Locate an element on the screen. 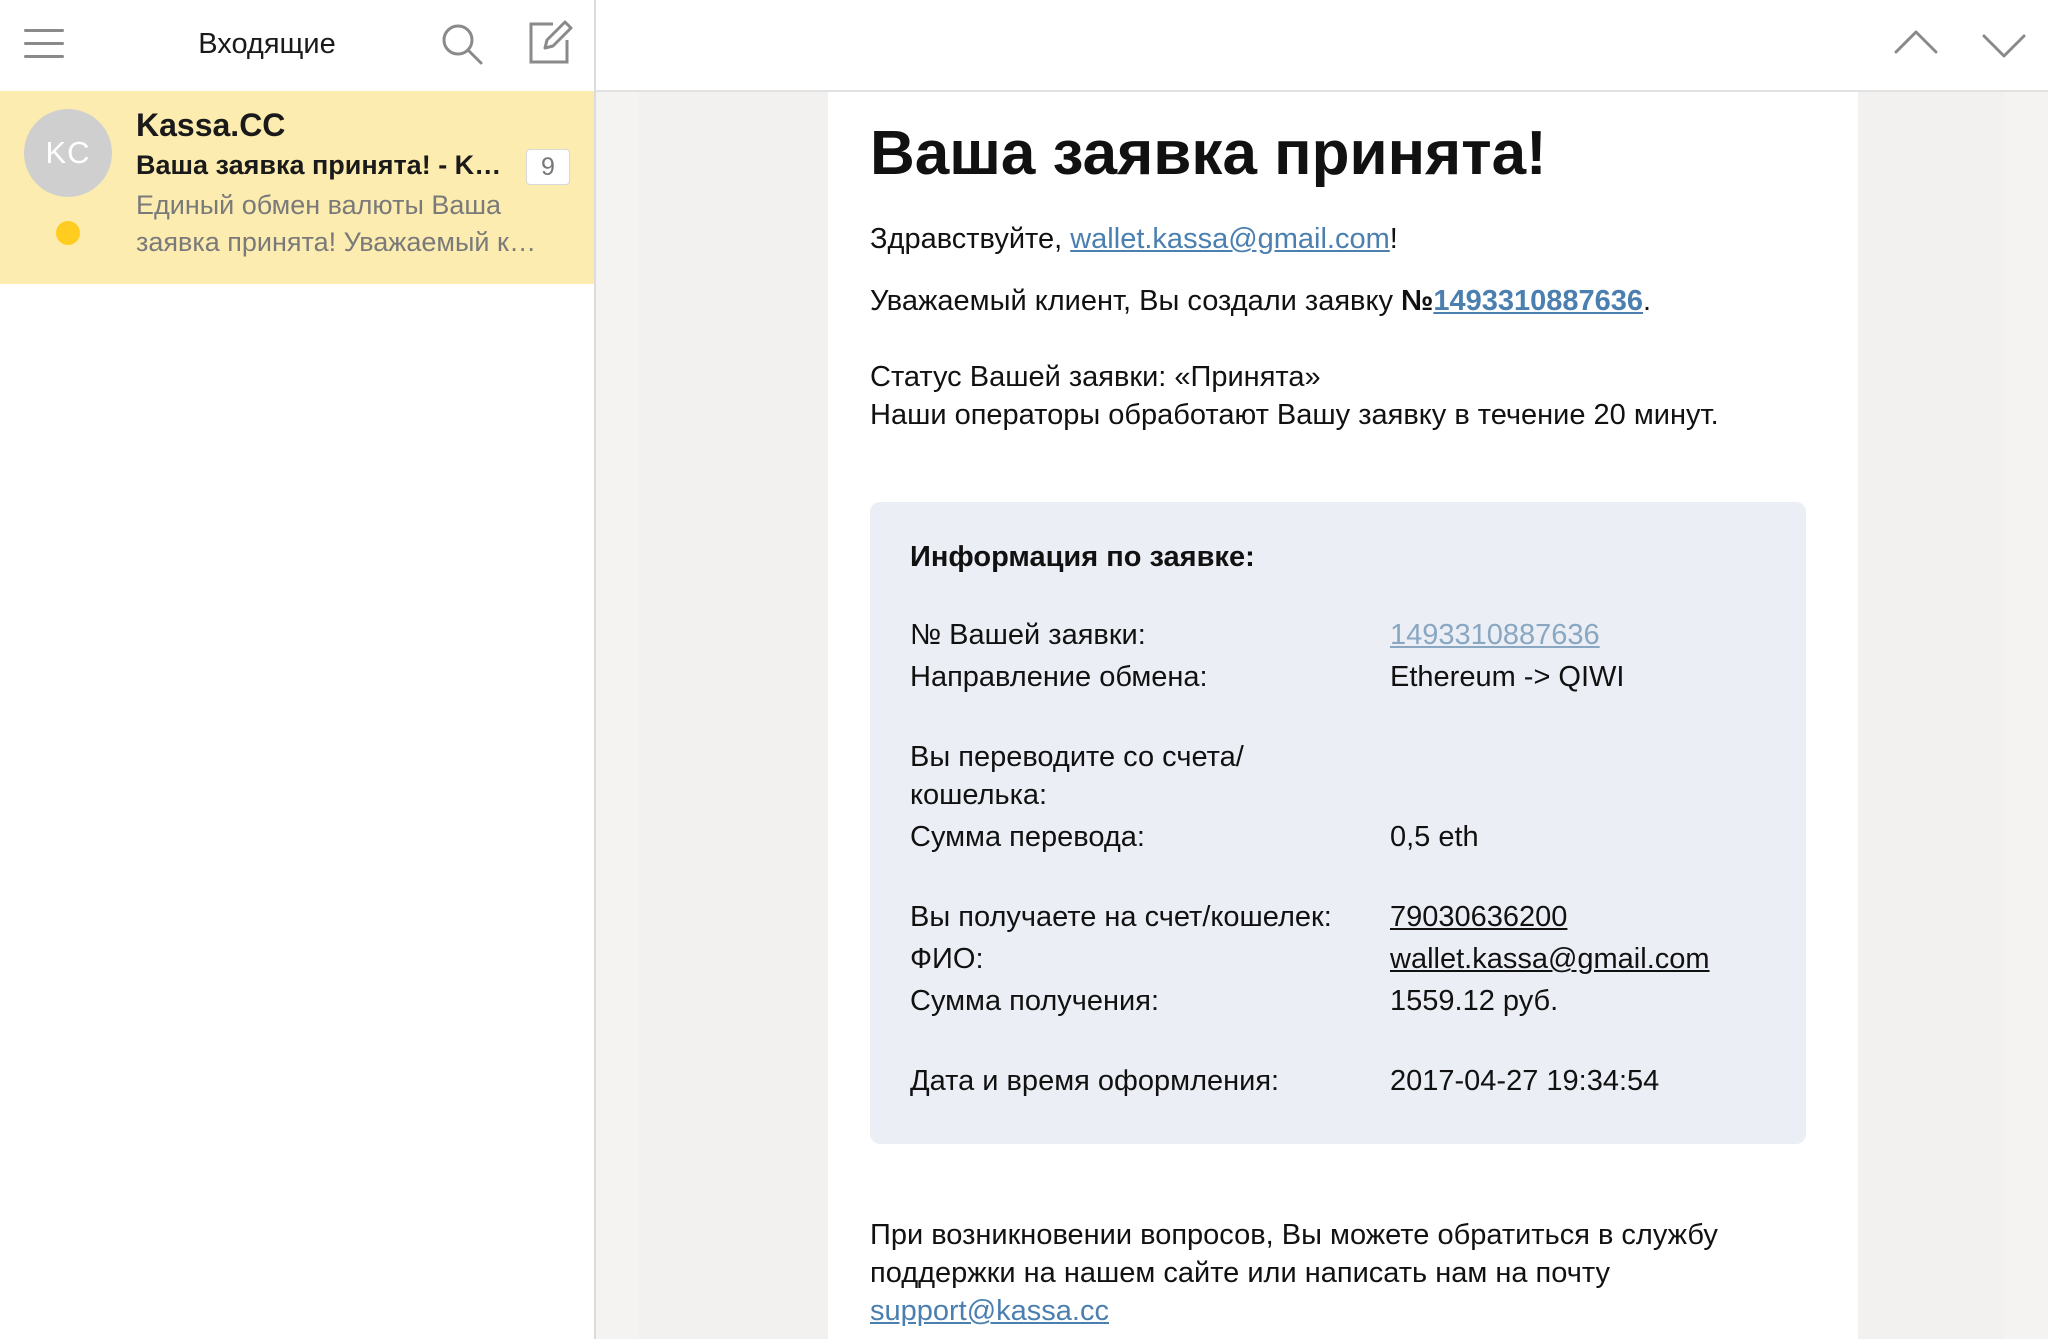  date-label: Дата и время оформления: is located at coordinates (1095, 1081).